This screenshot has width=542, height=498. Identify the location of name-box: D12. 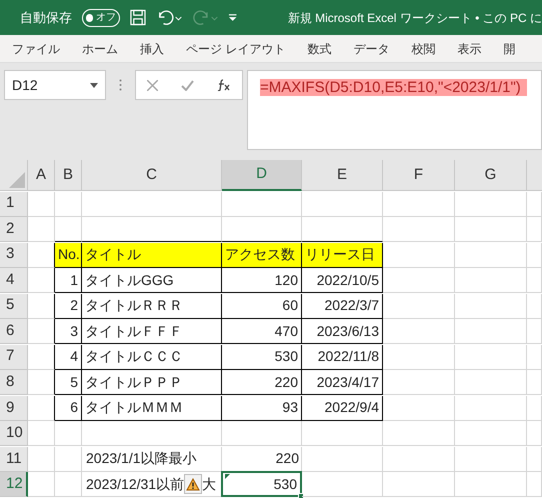
(55, 85).